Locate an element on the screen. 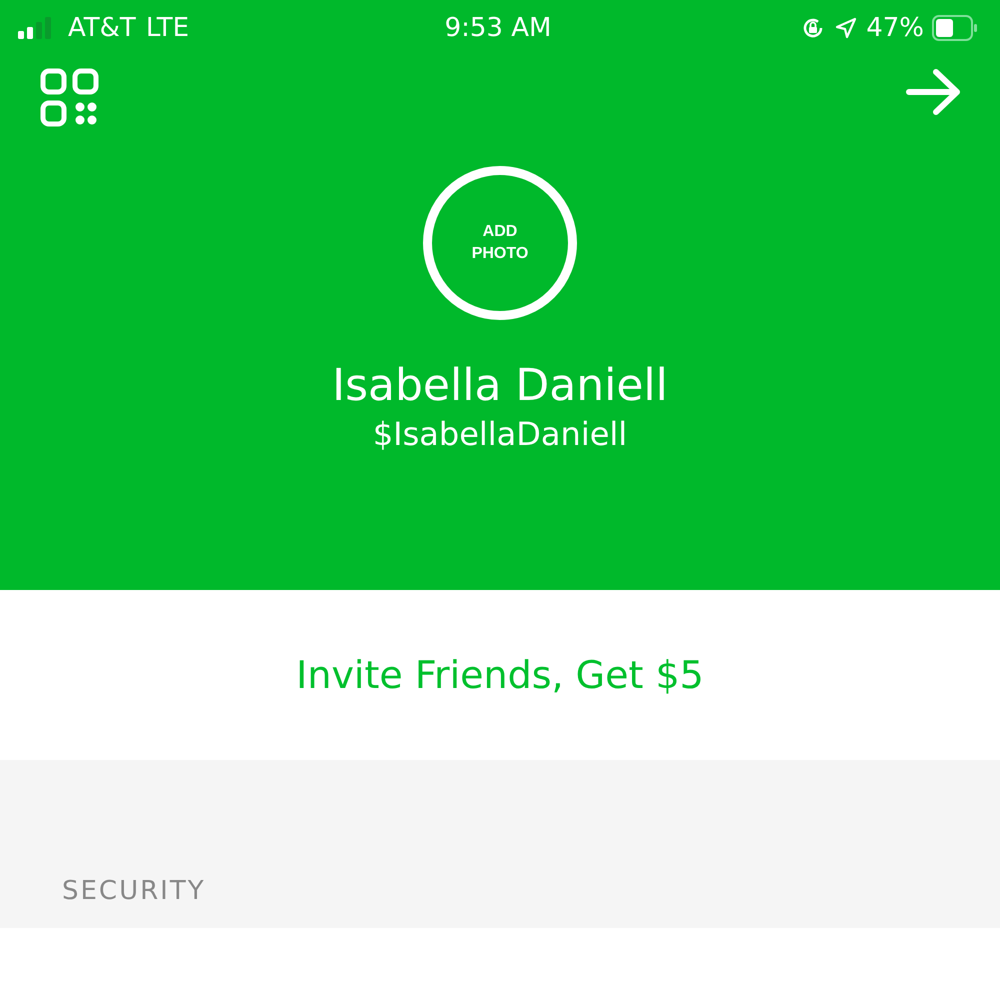 Image resolution: width=1000 pixels, height=1000 pixels. cashtag: $IsabellaDaniell is located at coordinates (500, 434).